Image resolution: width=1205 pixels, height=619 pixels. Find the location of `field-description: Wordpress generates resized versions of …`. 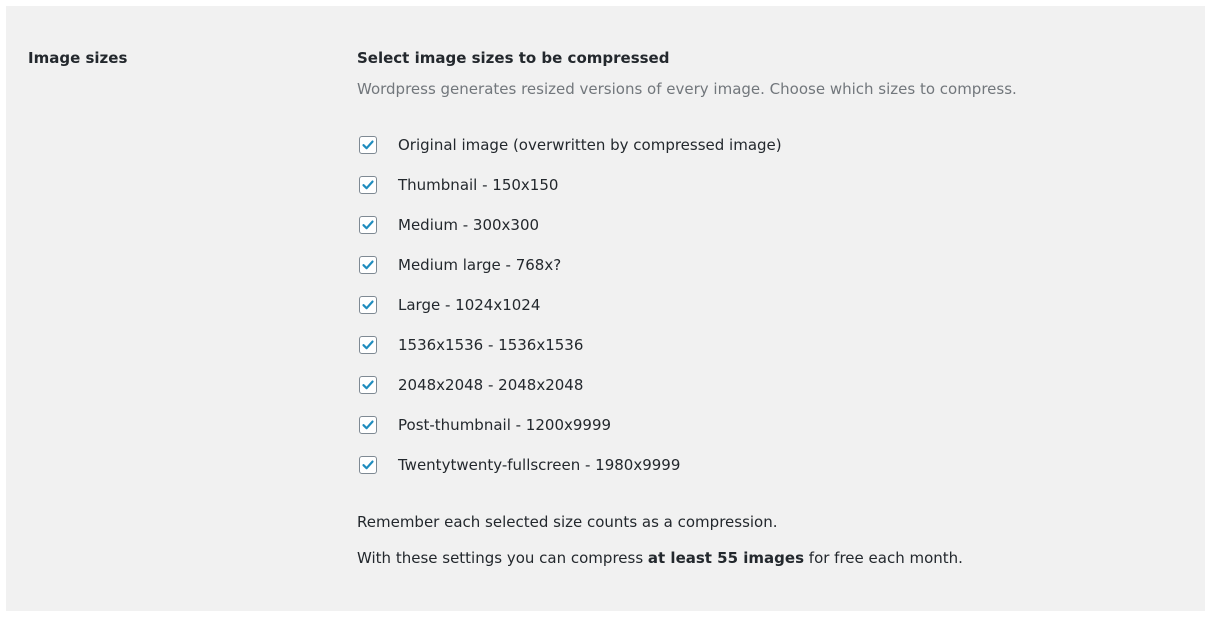

field-description: Wordpress generates resized versions of … is located at coordinates (687, 89).